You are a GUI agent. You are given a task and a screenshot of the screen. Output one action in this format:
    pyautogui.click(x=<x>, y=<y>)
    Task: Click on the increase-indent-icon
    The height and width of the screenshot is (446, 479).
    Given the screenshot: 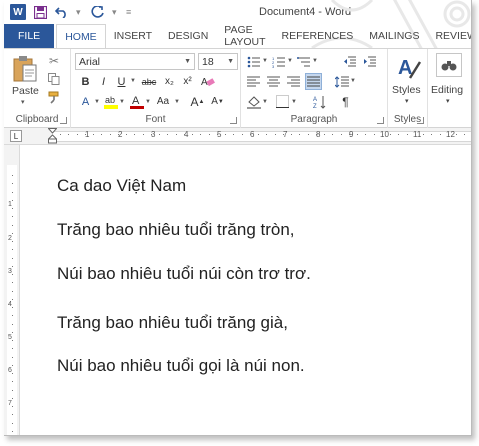 What is the action you would take?
    pyautogui.click(x=369, y=61)
    